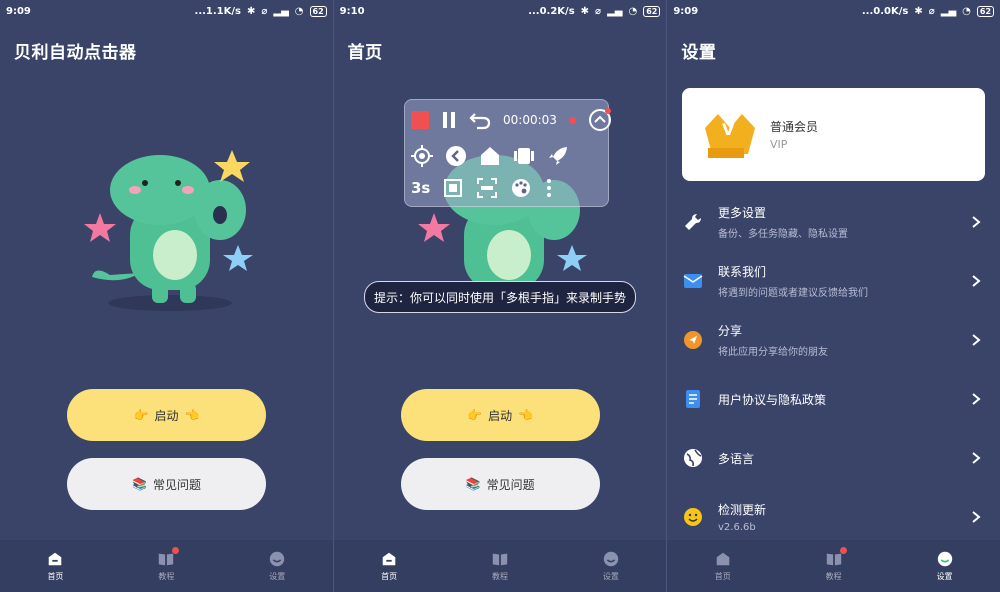  I want to click on share-icon, so click(693, 340).